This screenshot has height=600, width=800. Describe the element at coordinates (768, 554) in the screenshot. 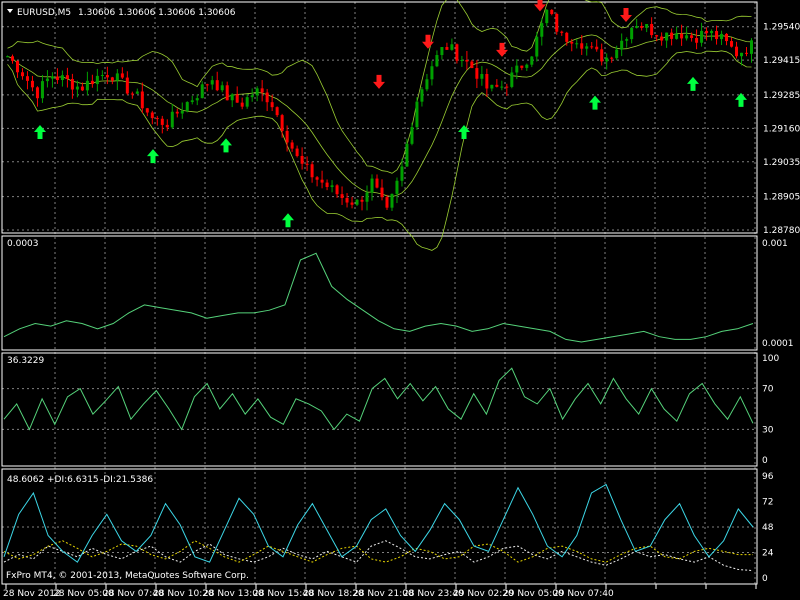

I see `adx-tick-label: 24` at that location.